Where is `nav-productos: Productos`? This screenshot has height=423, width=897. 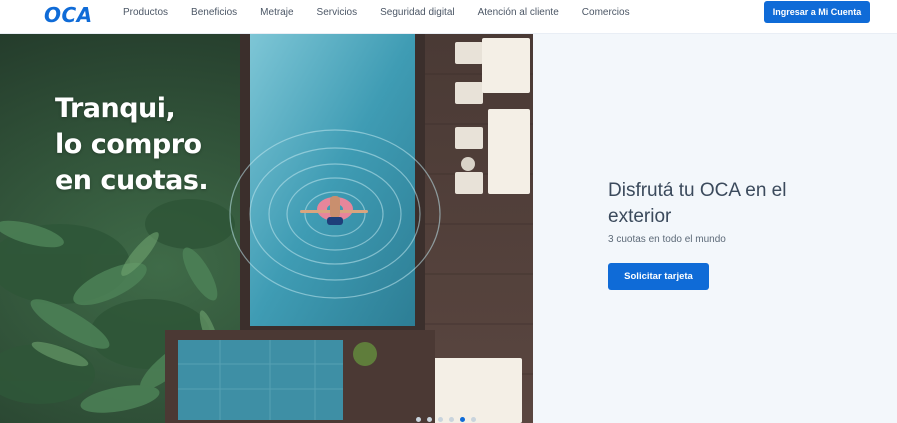
nav-productos: Productos is located at coordinates (145, 12).